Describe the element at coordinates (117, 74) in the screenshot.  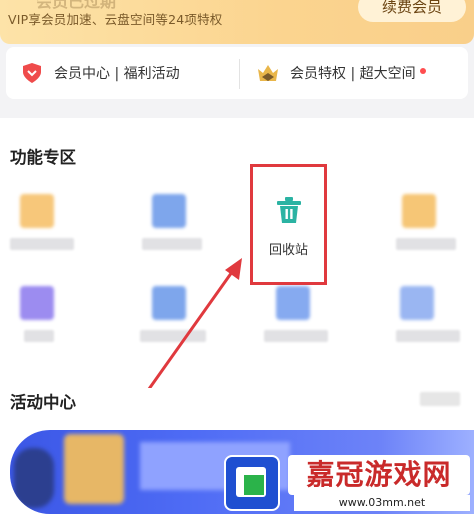
I see `vip-center-label: 会员中心 | 福利活动` at that location.